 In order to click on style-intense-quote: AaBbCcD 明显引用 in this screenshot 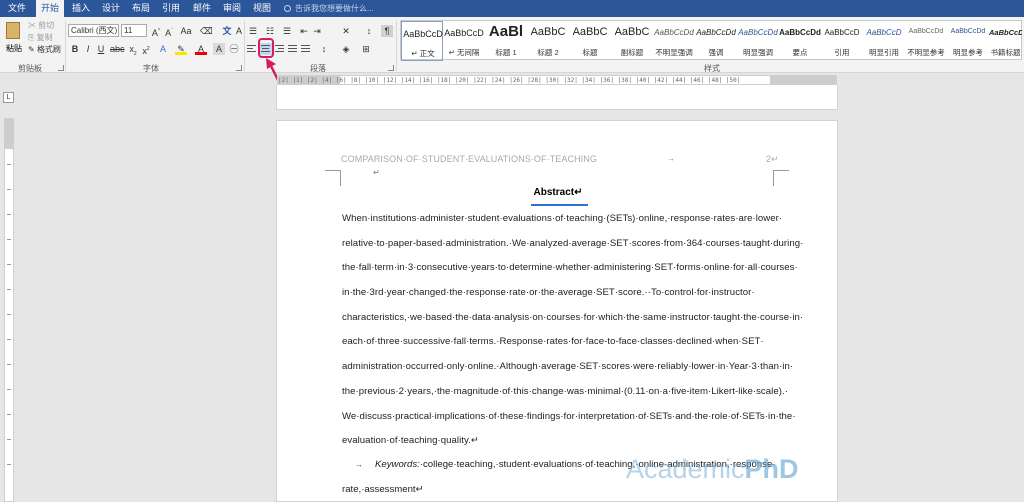, I will do `click(884, 41)`.